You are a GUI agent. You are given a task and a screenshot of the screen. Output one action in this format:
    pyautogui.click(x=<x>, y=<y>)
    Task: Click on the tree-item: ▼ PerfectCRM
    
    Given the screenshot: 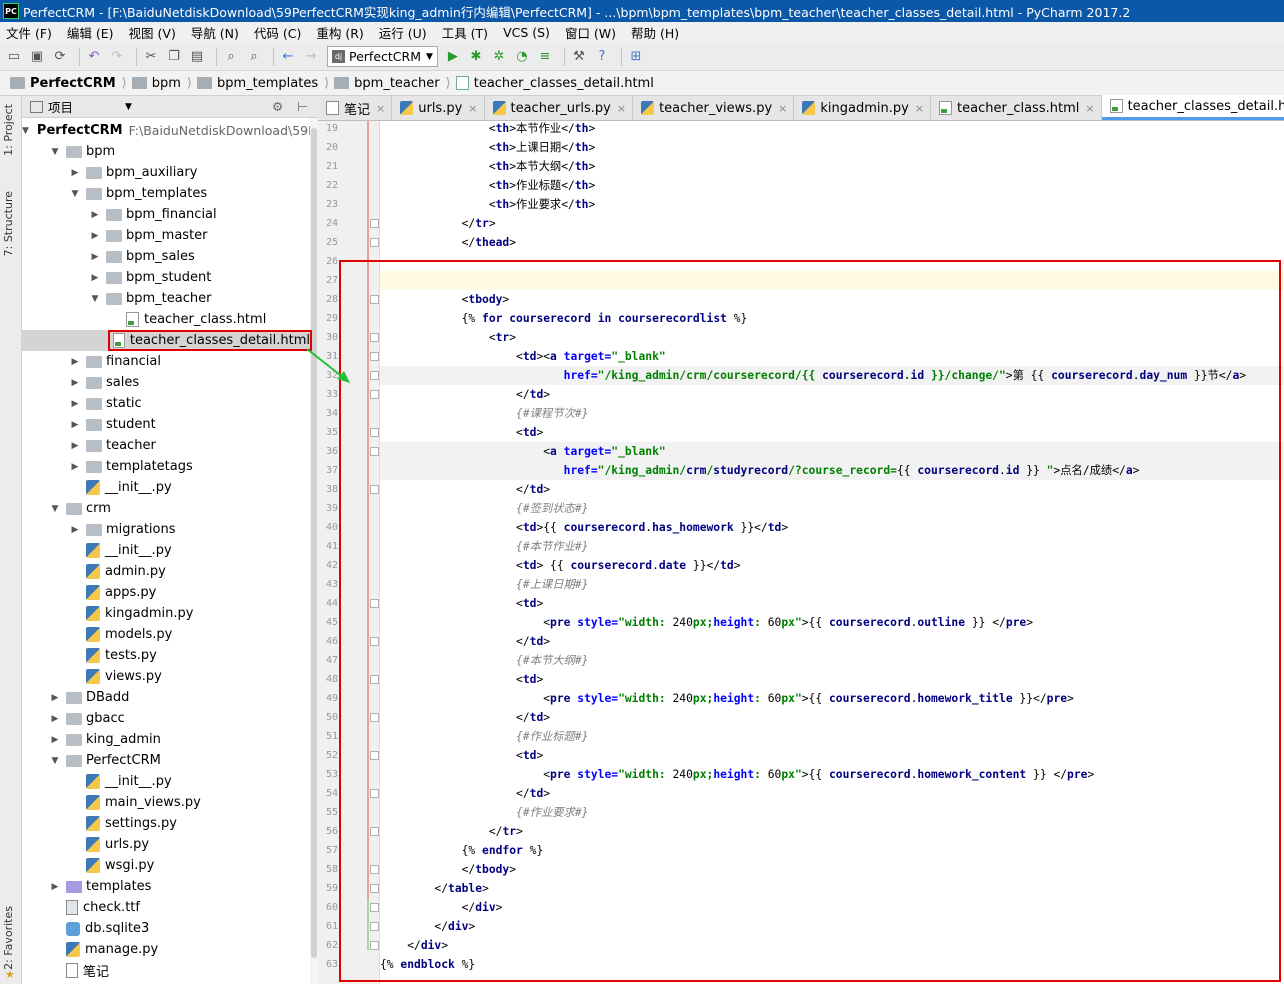 What is the action you would take?
    pyautogui.click(x=166, y=760)
    